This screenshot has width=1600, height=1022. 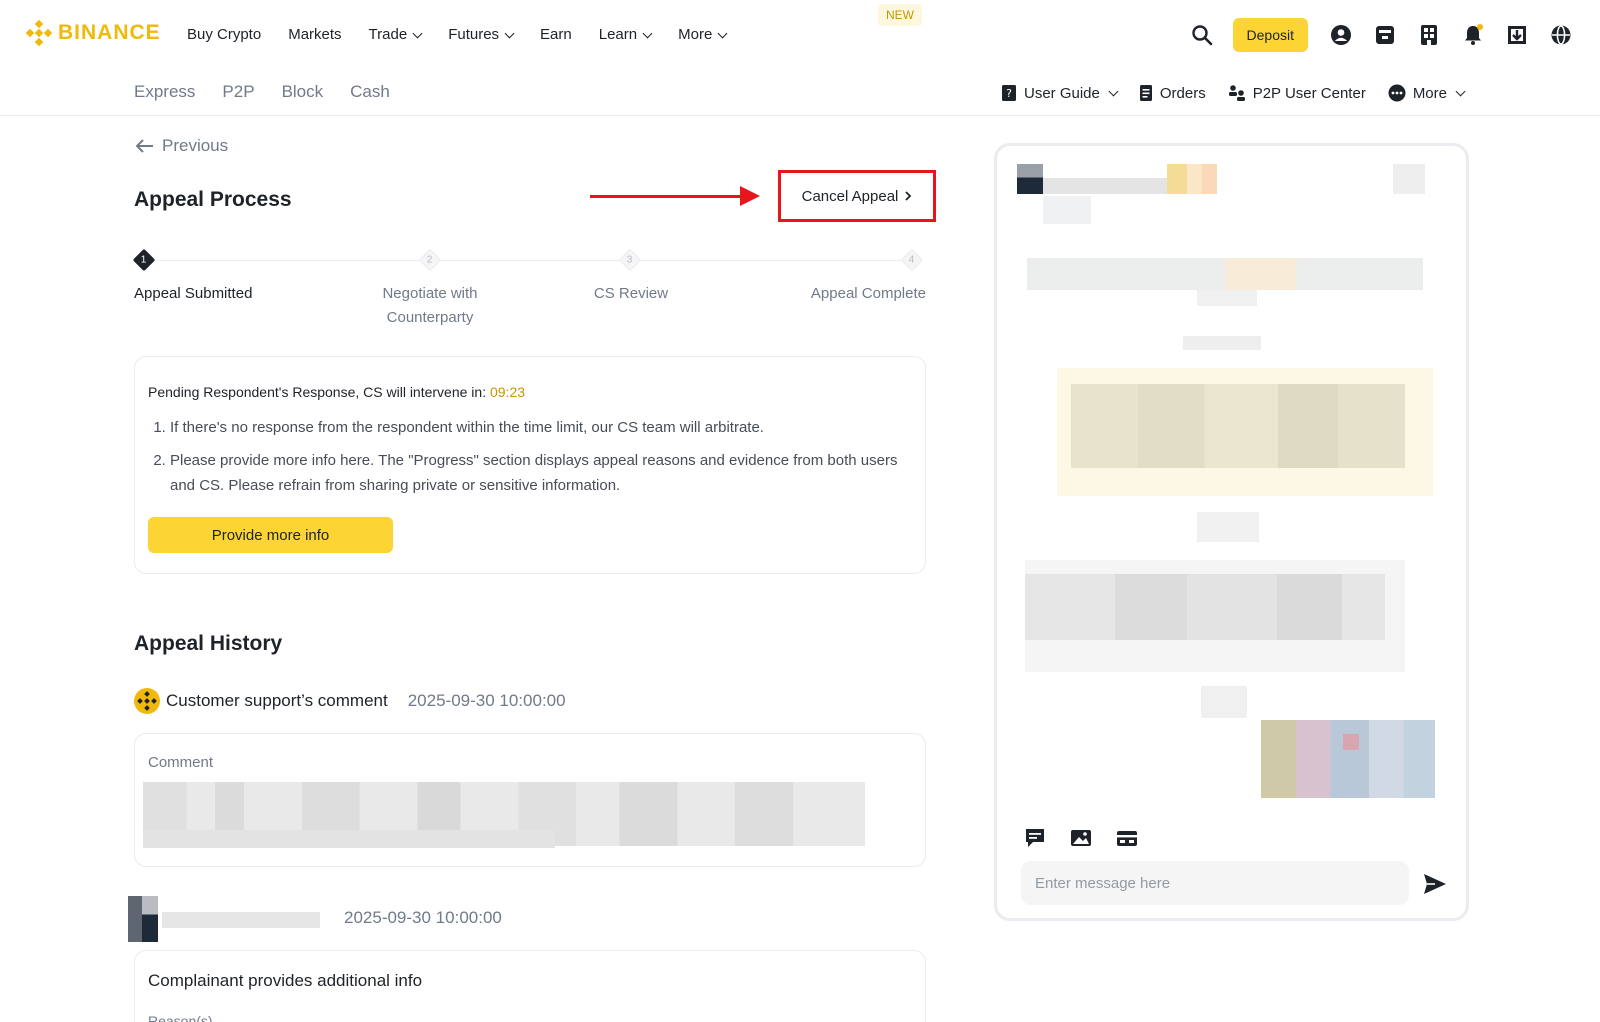 I want to click on binance-support-avatar, so click(x=147, y=701).